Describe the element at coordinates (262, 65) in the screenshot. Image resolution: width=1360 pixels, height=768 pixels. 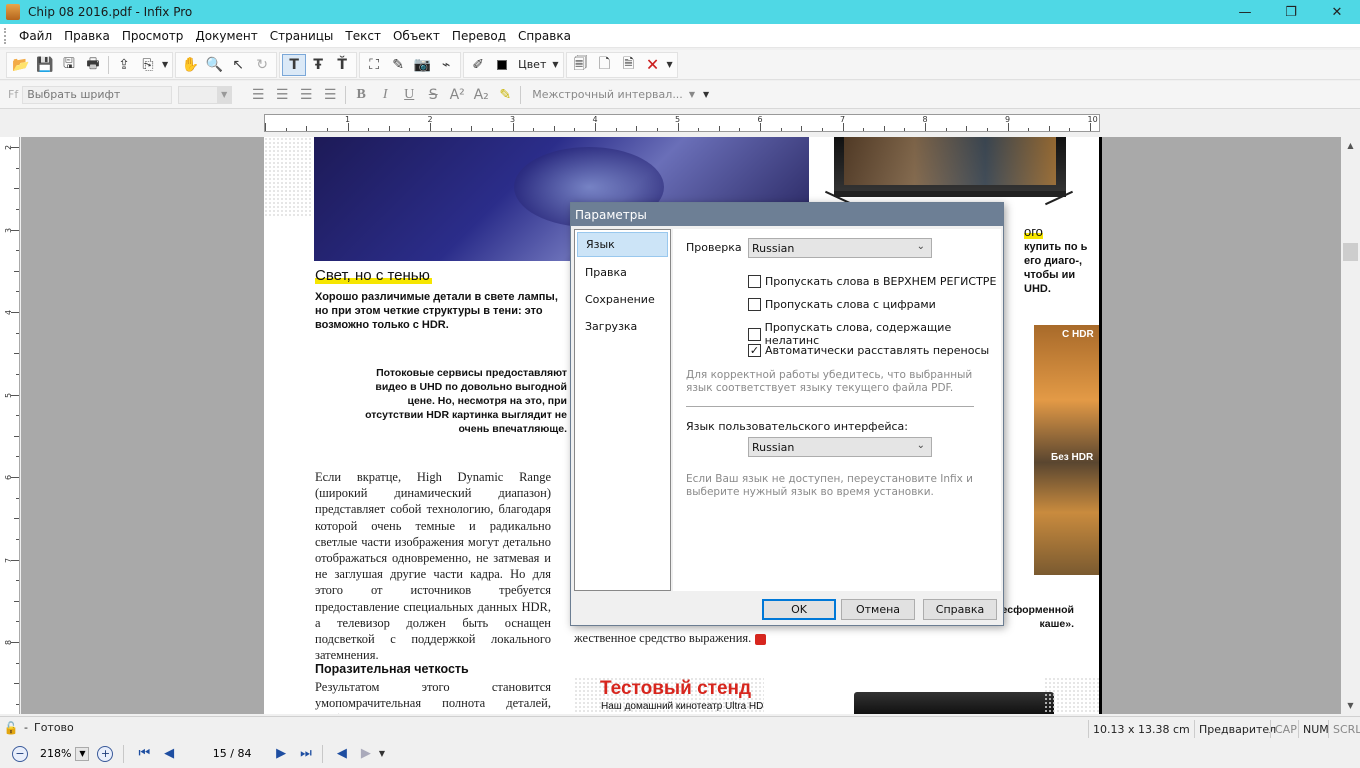
I see `rotate-icon: ↻` at that location.